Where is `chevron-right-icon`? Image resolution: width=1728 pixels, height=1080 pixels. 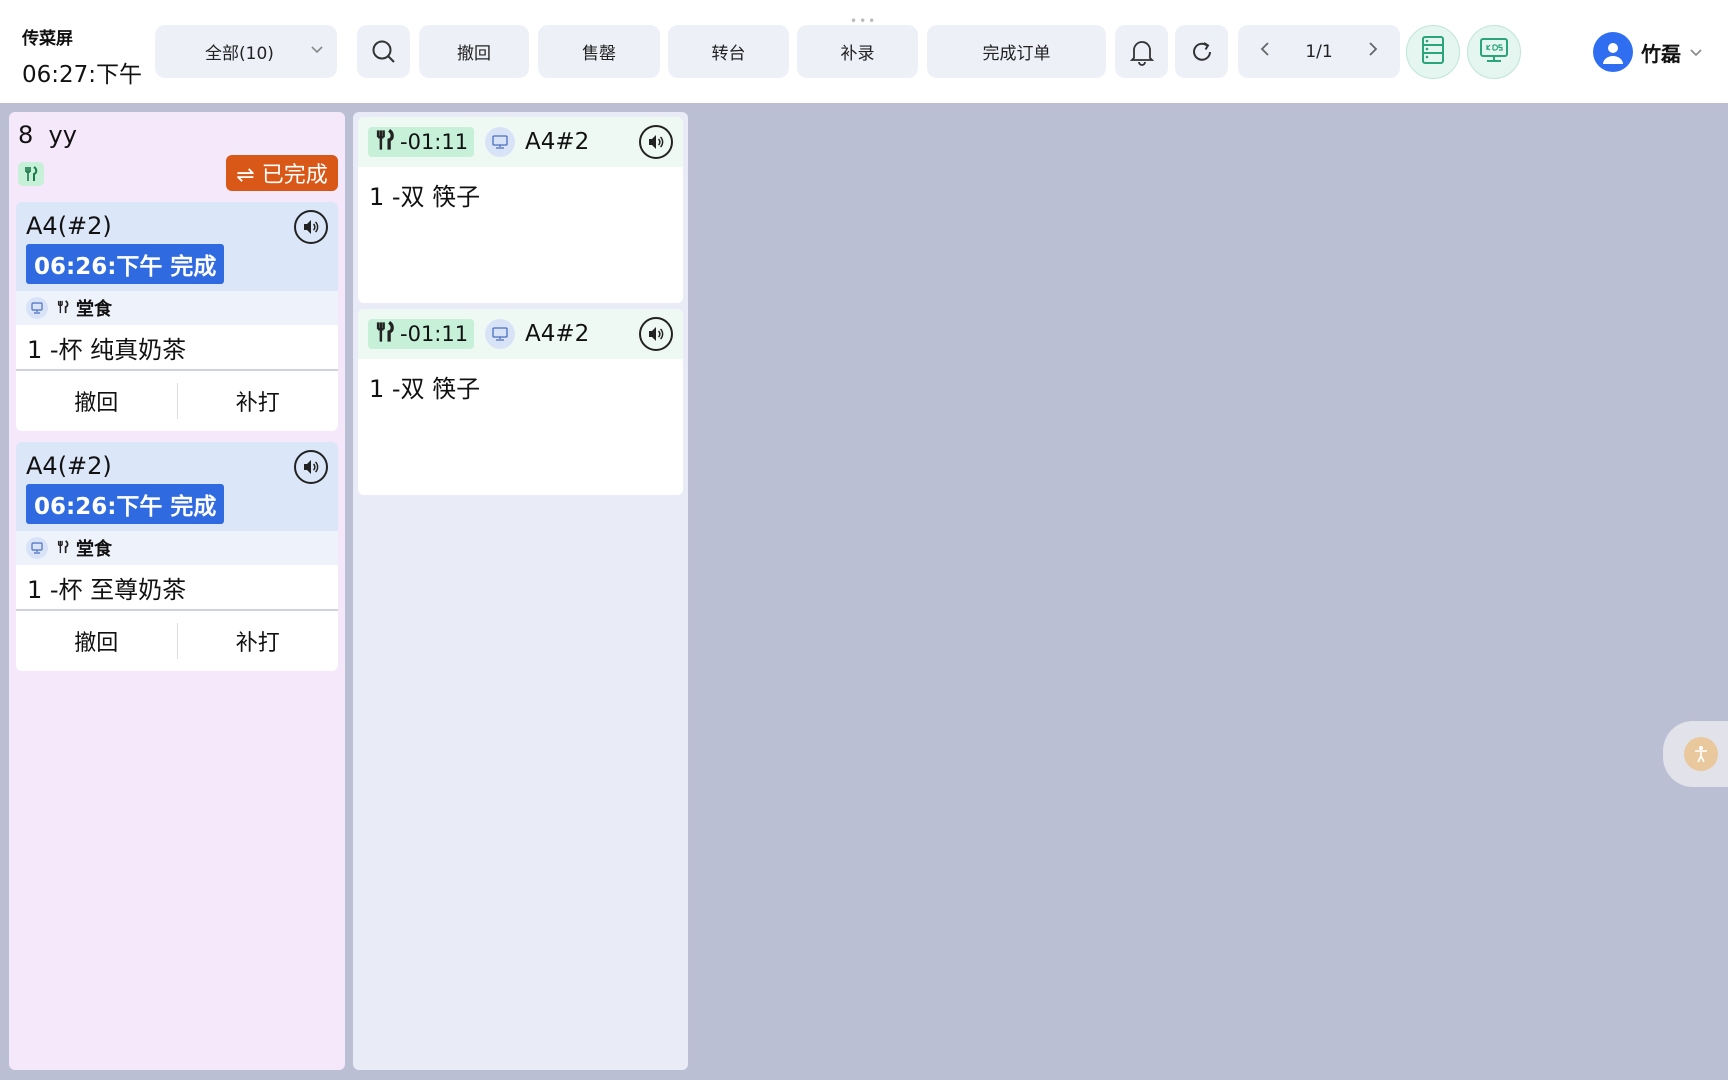 chevron-right-icon is located at coordinates (1373, 51).